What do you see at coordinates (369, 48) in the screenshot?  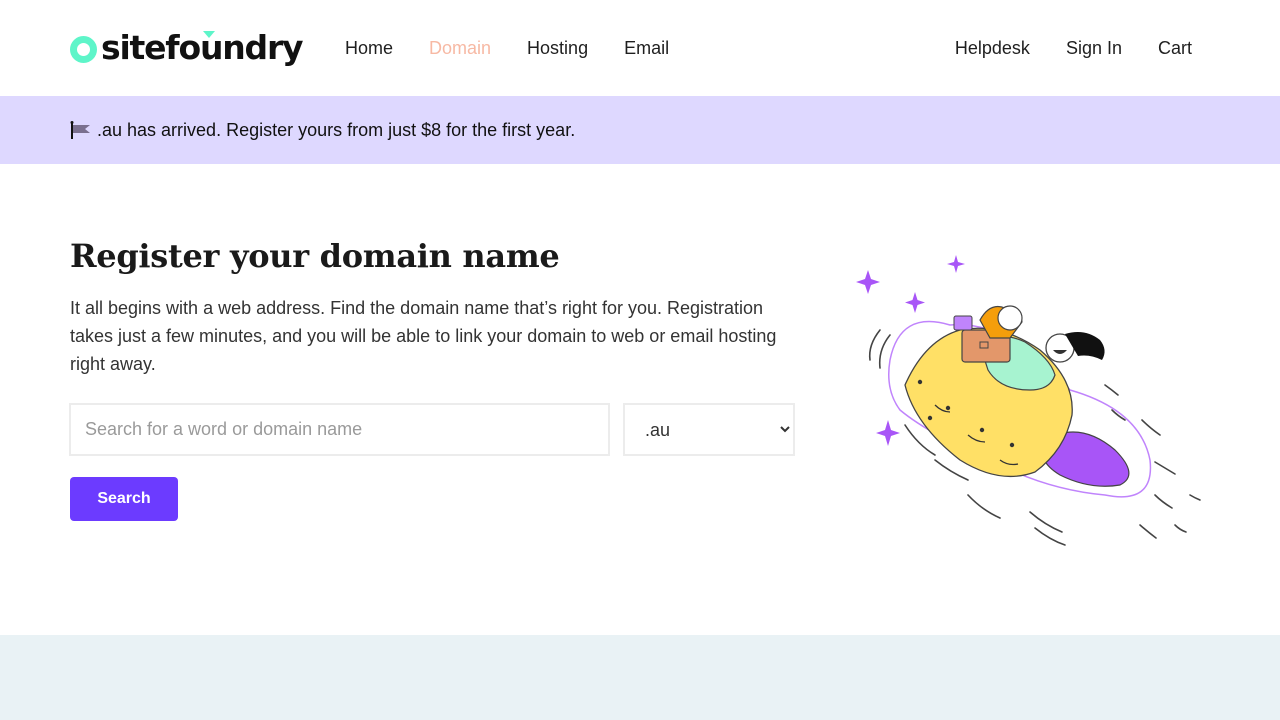 I see `nav-item-home: Home` at bounding box center [369, 48].